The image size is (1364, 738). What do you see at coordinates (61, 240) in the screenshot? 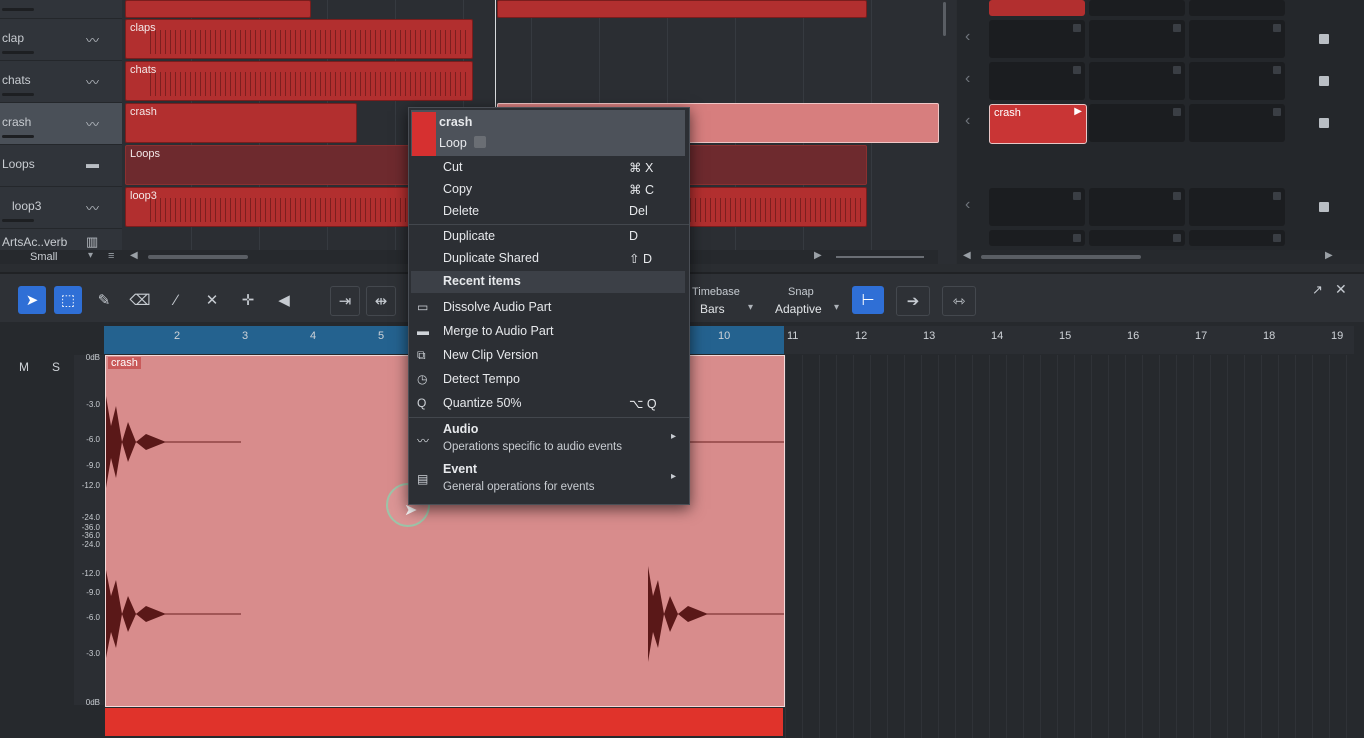
I see `track-header-artsac: ArtsAc..verb ▥` at bounding box center [61, 240].